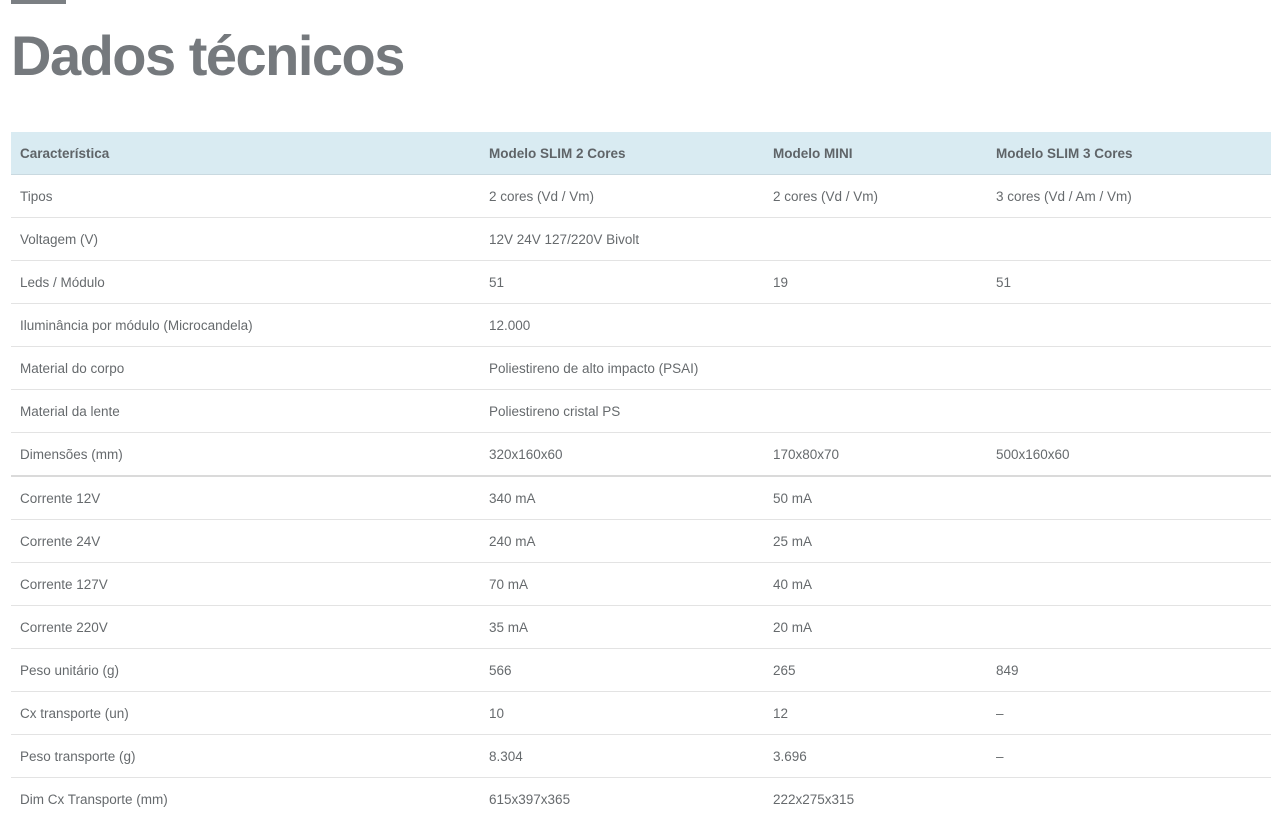 Image resolution: width=1278 pixels, height=820 pixels. What do you see at coordinates (245, 627) in the screenshot?
I see `row-label: Corrente 220V` at bounding box center [245, 627].